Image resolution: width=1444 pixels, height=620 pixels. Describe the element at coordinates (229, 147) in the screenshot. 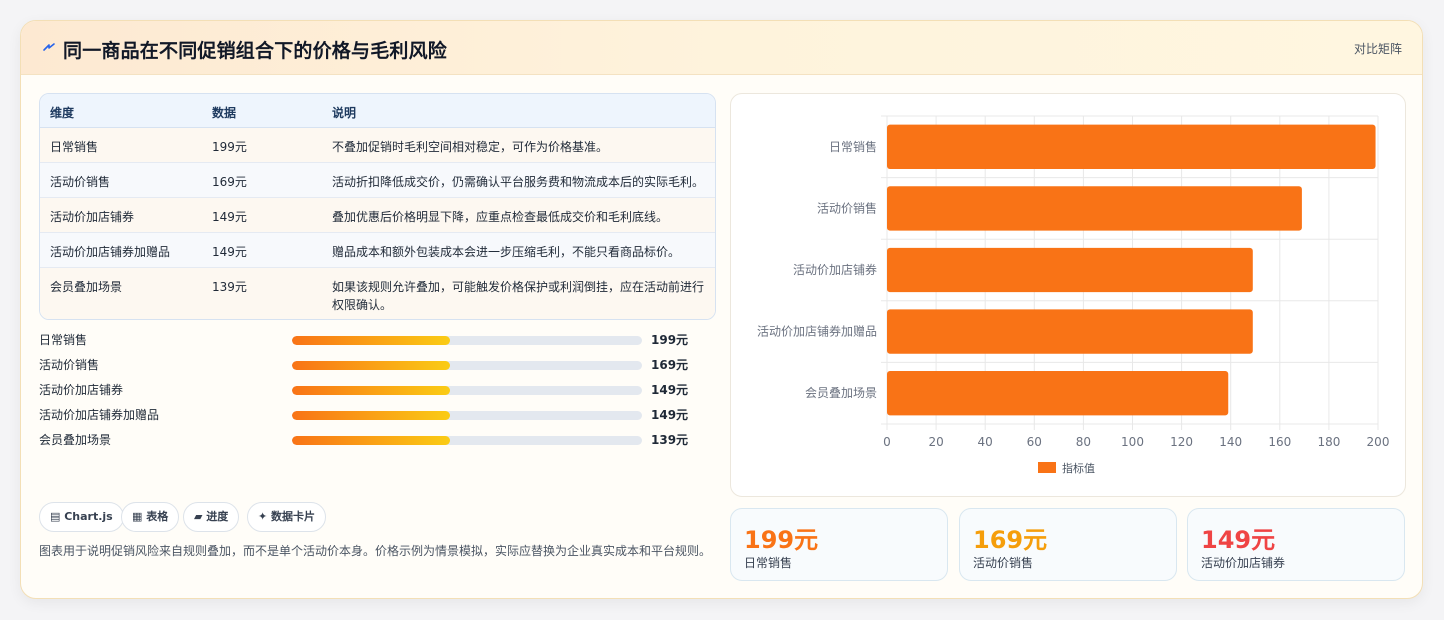

I see `table-cell: 199元` at that location.